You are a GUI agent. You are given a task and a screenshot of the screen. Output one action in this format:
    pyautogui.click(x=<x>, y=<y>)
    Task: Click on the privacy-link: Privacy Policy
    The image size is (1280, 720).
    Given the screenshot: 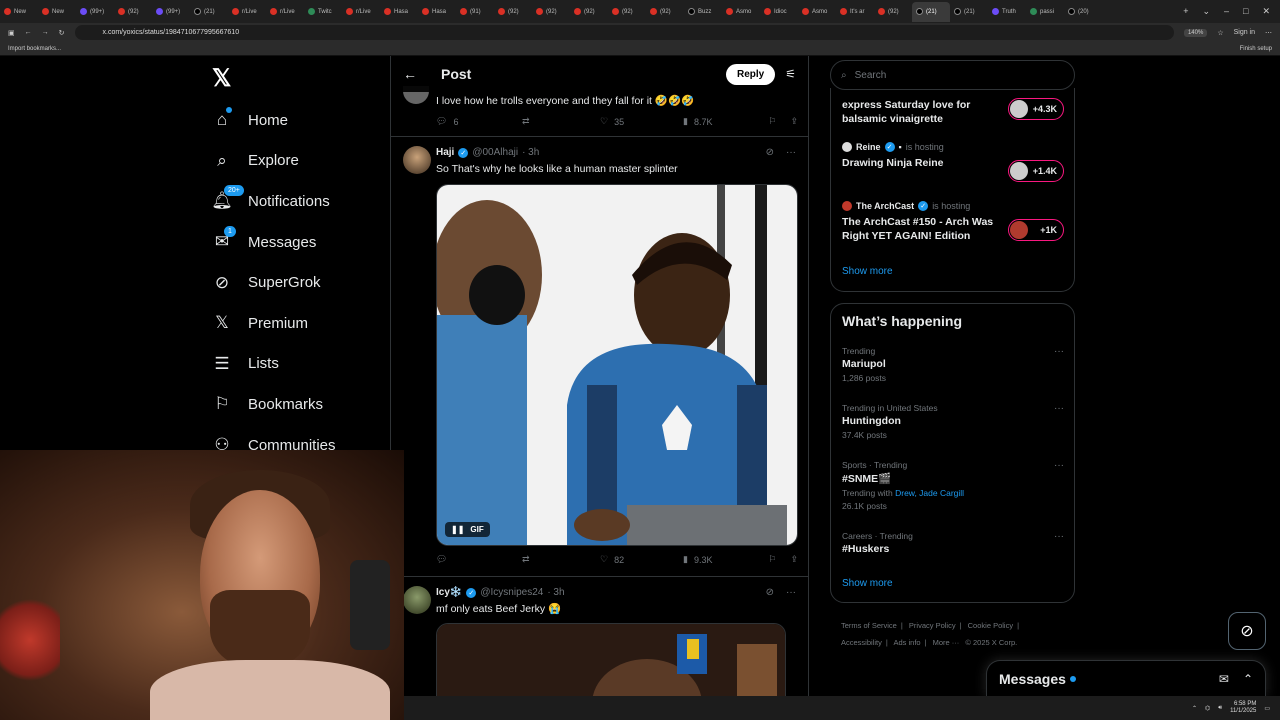 What is the action you would take?
    pyautogui.click(x=932, y=625)
    